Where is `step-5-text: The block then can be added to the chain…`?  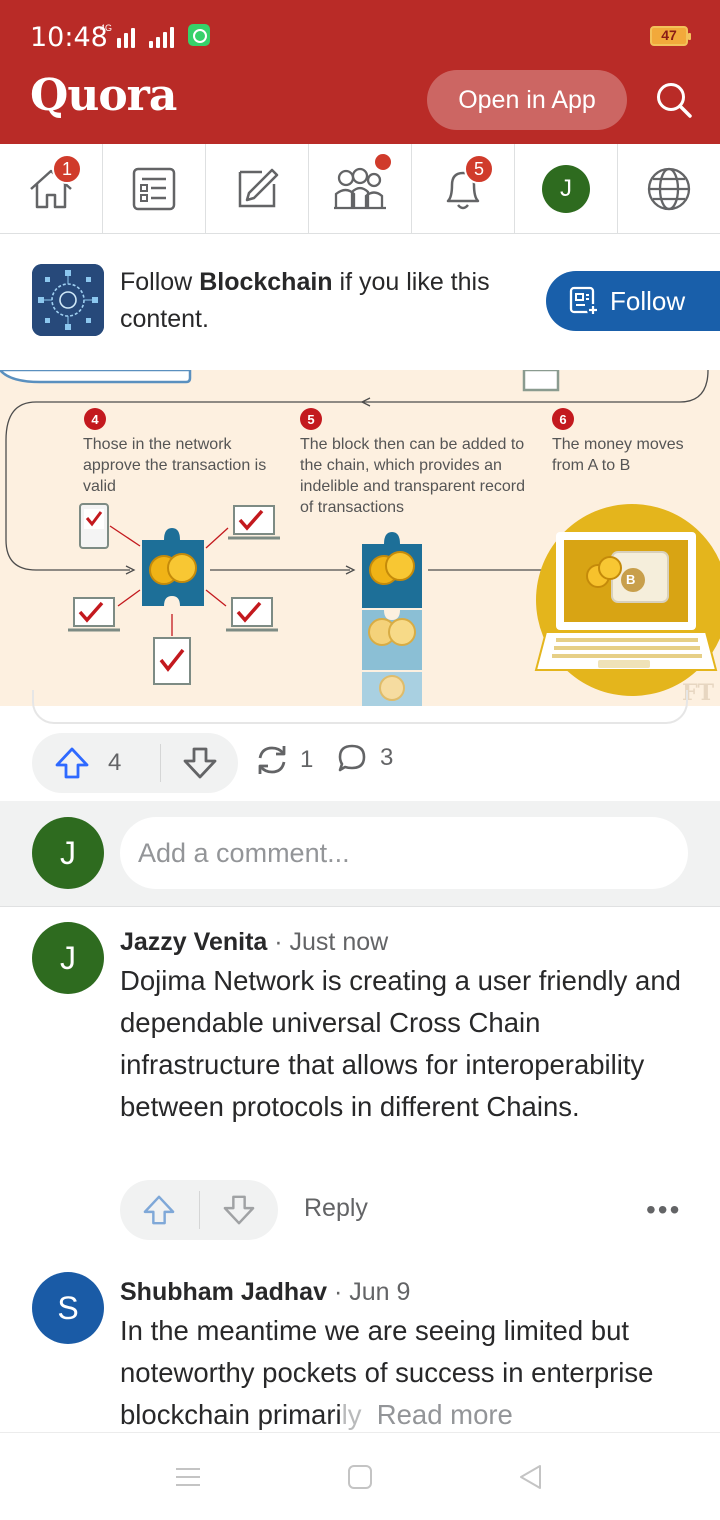 step-5-text: The block then can be added to the chain… is located at coordinates (413, 476).